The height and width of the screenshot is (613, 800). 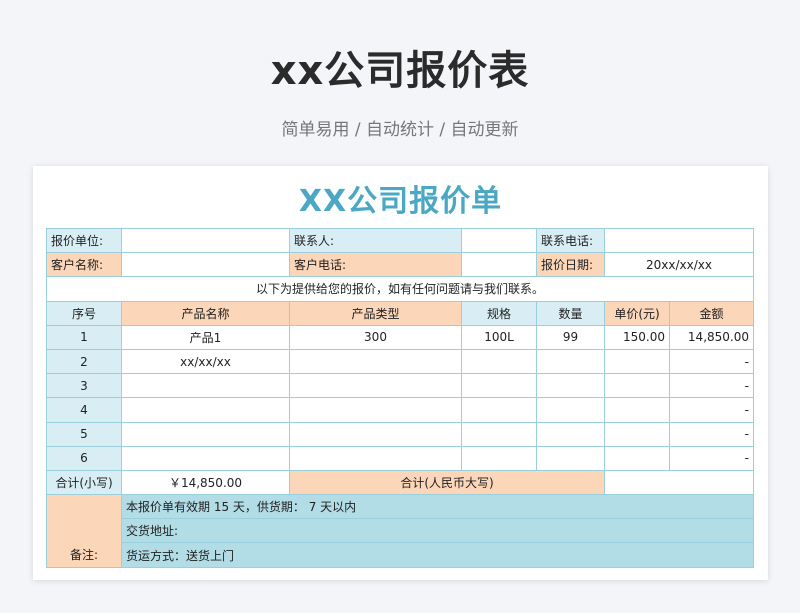 I want to click on contact-phone-value, so click(x=679, y=240).